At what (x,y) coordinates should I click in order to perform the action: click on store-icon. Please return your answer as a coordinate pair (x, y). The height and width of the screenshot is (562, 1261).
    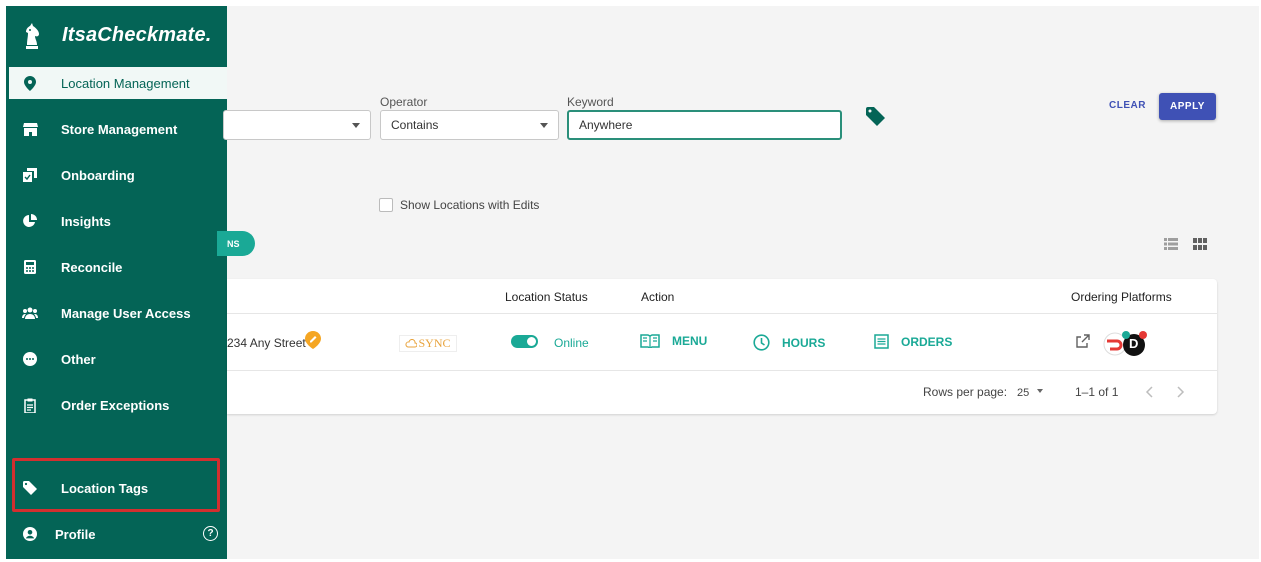
    Looking at the image, I should click on (30, 129).